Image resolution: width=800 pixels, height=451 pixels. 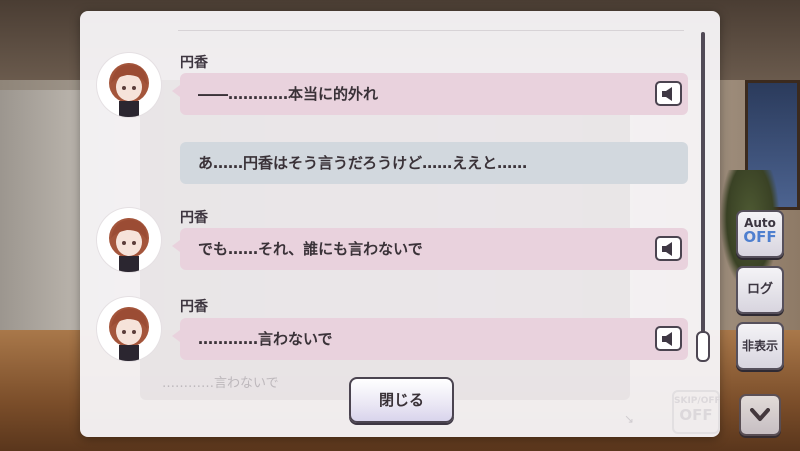 What do you see at coordinates (760, 290) in the screenshot?
I see `log-button: ログ` at bounding box center [760, 290].